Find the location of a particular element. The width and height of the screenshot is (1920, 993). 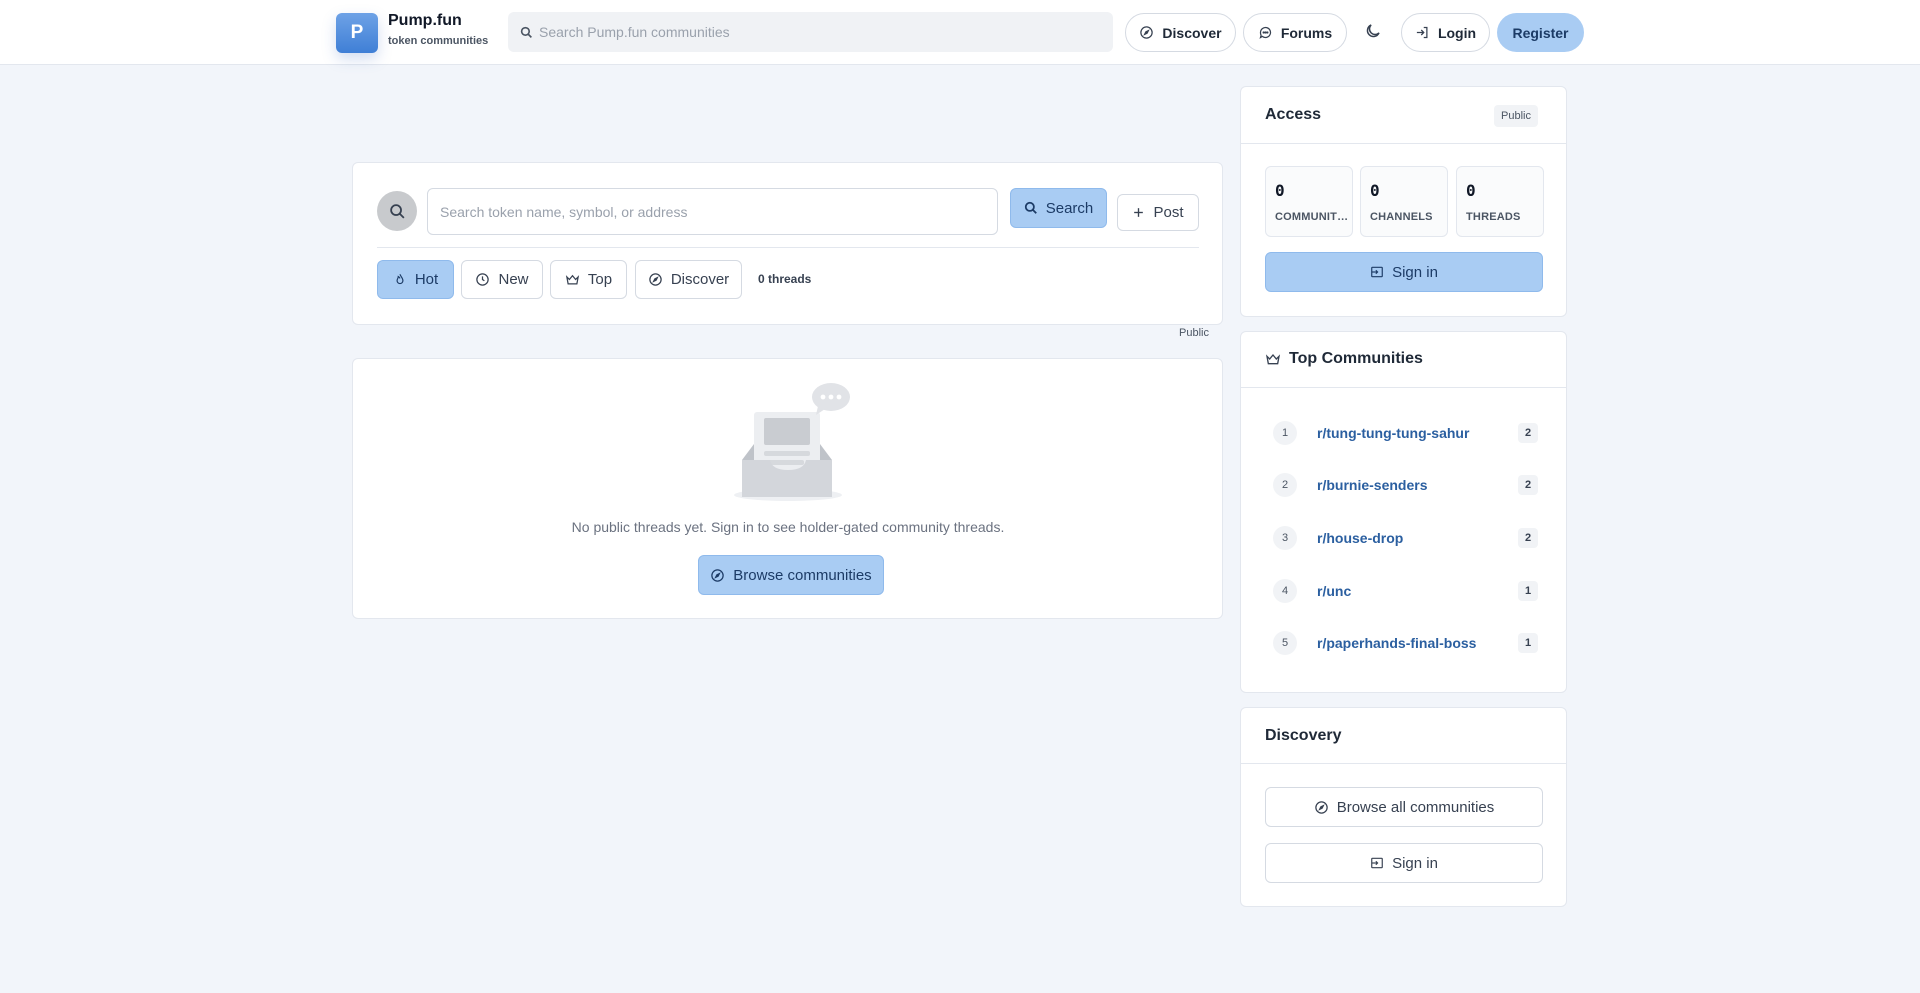

discover-nav-label: Discover is located at coordinates (1192, 32).